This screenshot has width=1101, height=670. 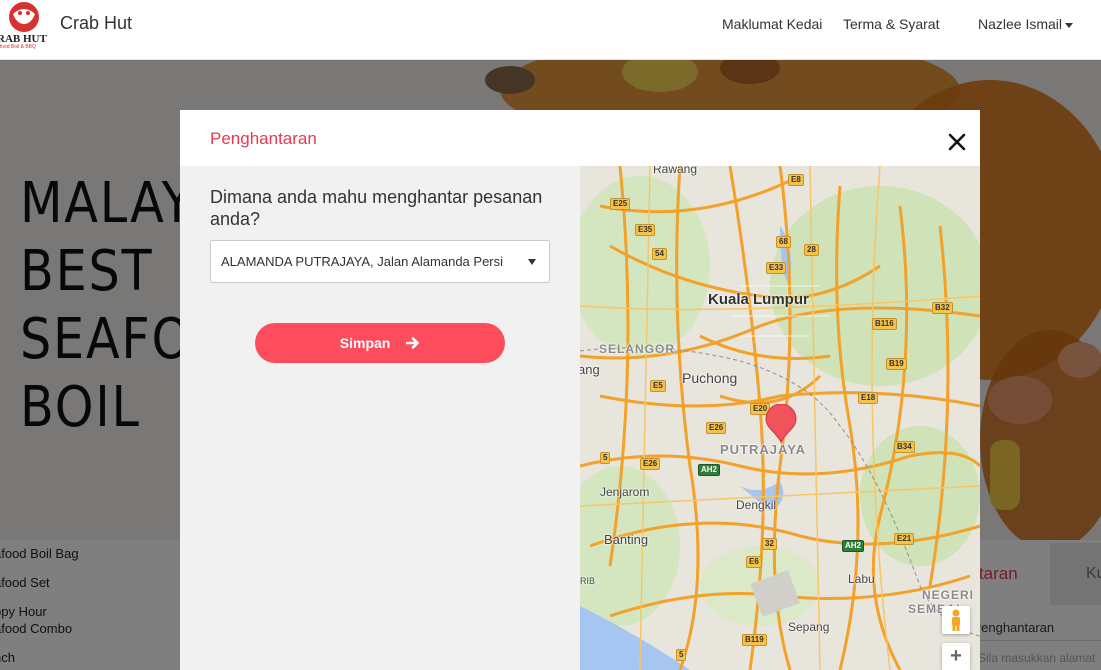 I want to click on map-town-label: Rawang, so click(x=675, y=171).